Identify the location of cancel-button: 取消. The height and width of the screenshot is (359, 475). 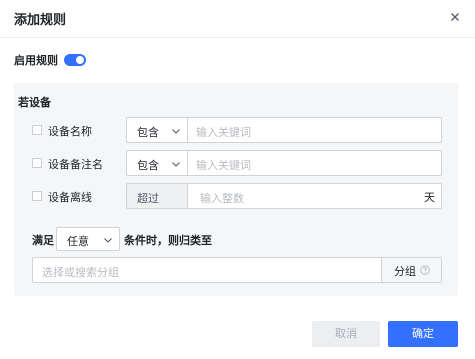
(346, 334).